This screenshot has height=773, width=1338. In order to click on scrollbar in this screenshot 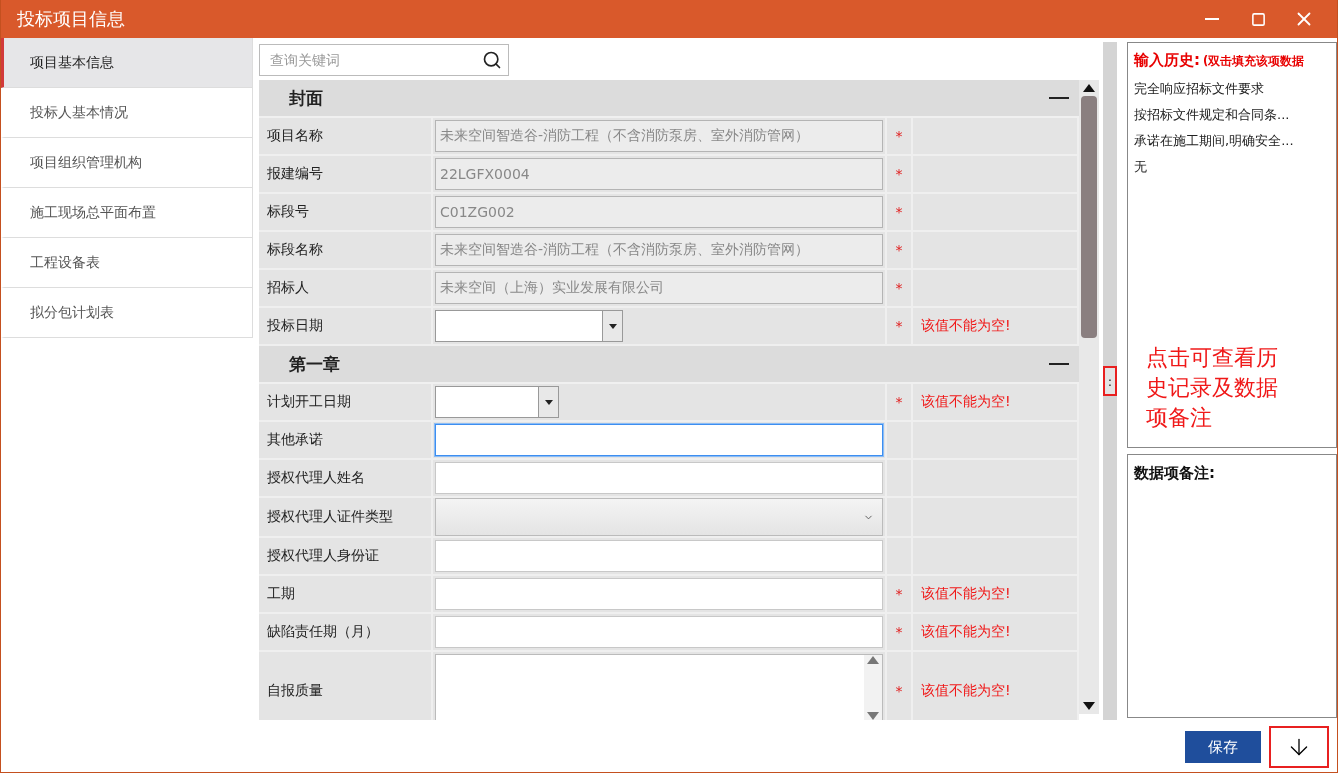, I will do `click(1089, 397)`.